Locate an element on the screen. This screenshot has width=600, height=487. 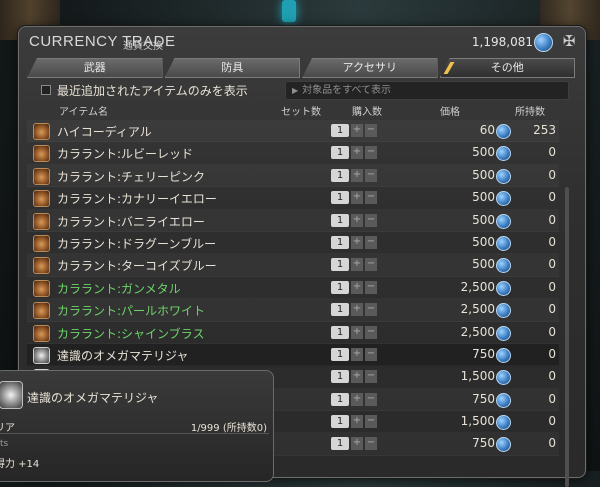
item-name: カララント:ドラグーンブルー is located at coordinates (137, 243).